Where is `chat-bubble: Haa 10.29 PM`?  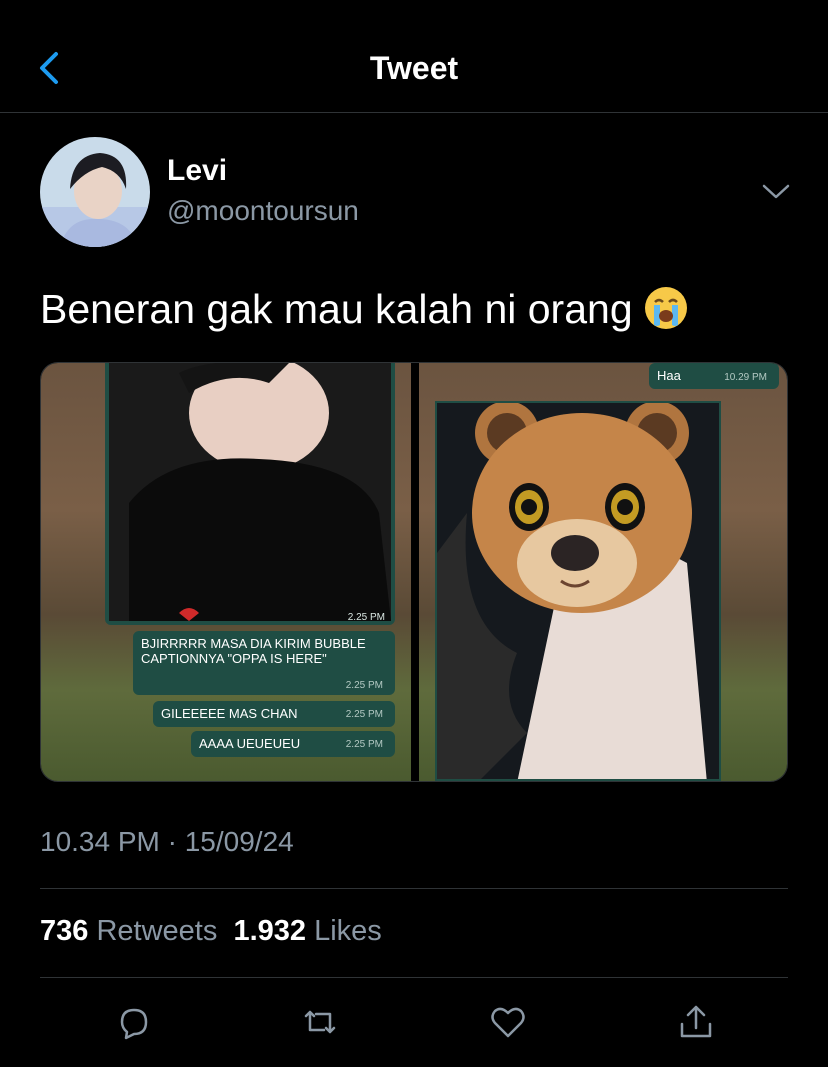
chat-bubble: Haa 10.29 PM is located at coordinates (714, 376).